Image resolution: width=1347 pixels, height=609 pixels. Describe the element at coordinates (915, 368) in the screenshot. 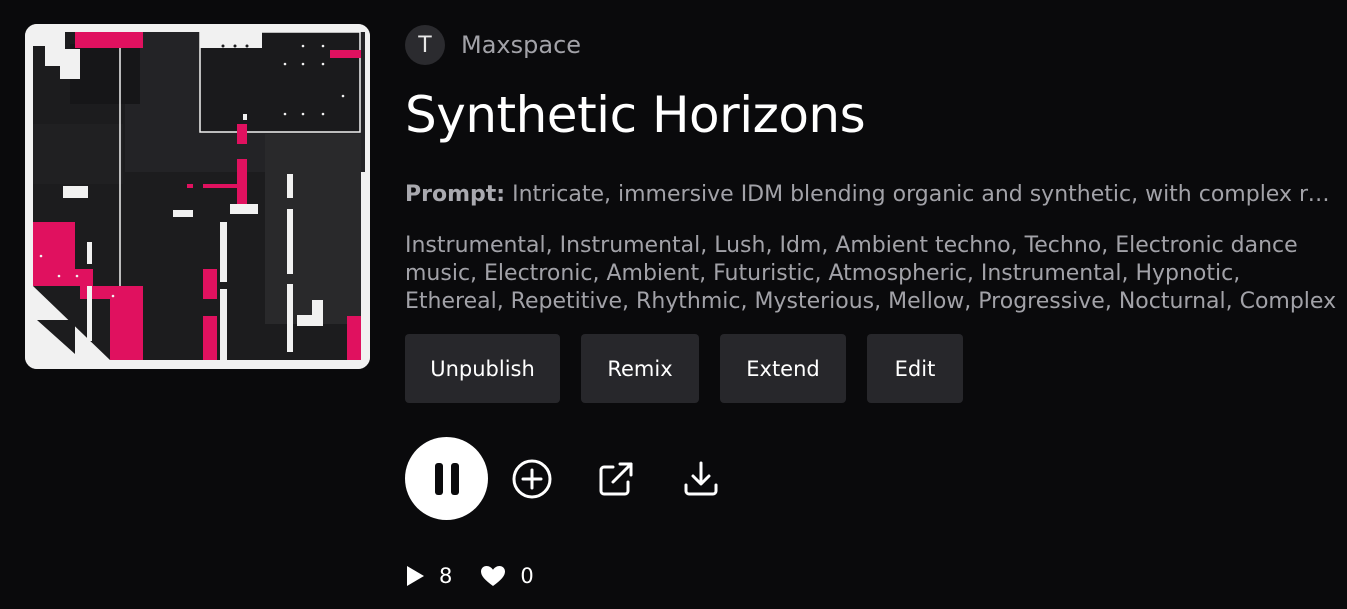

I see `edit-button: Edit` at that location.